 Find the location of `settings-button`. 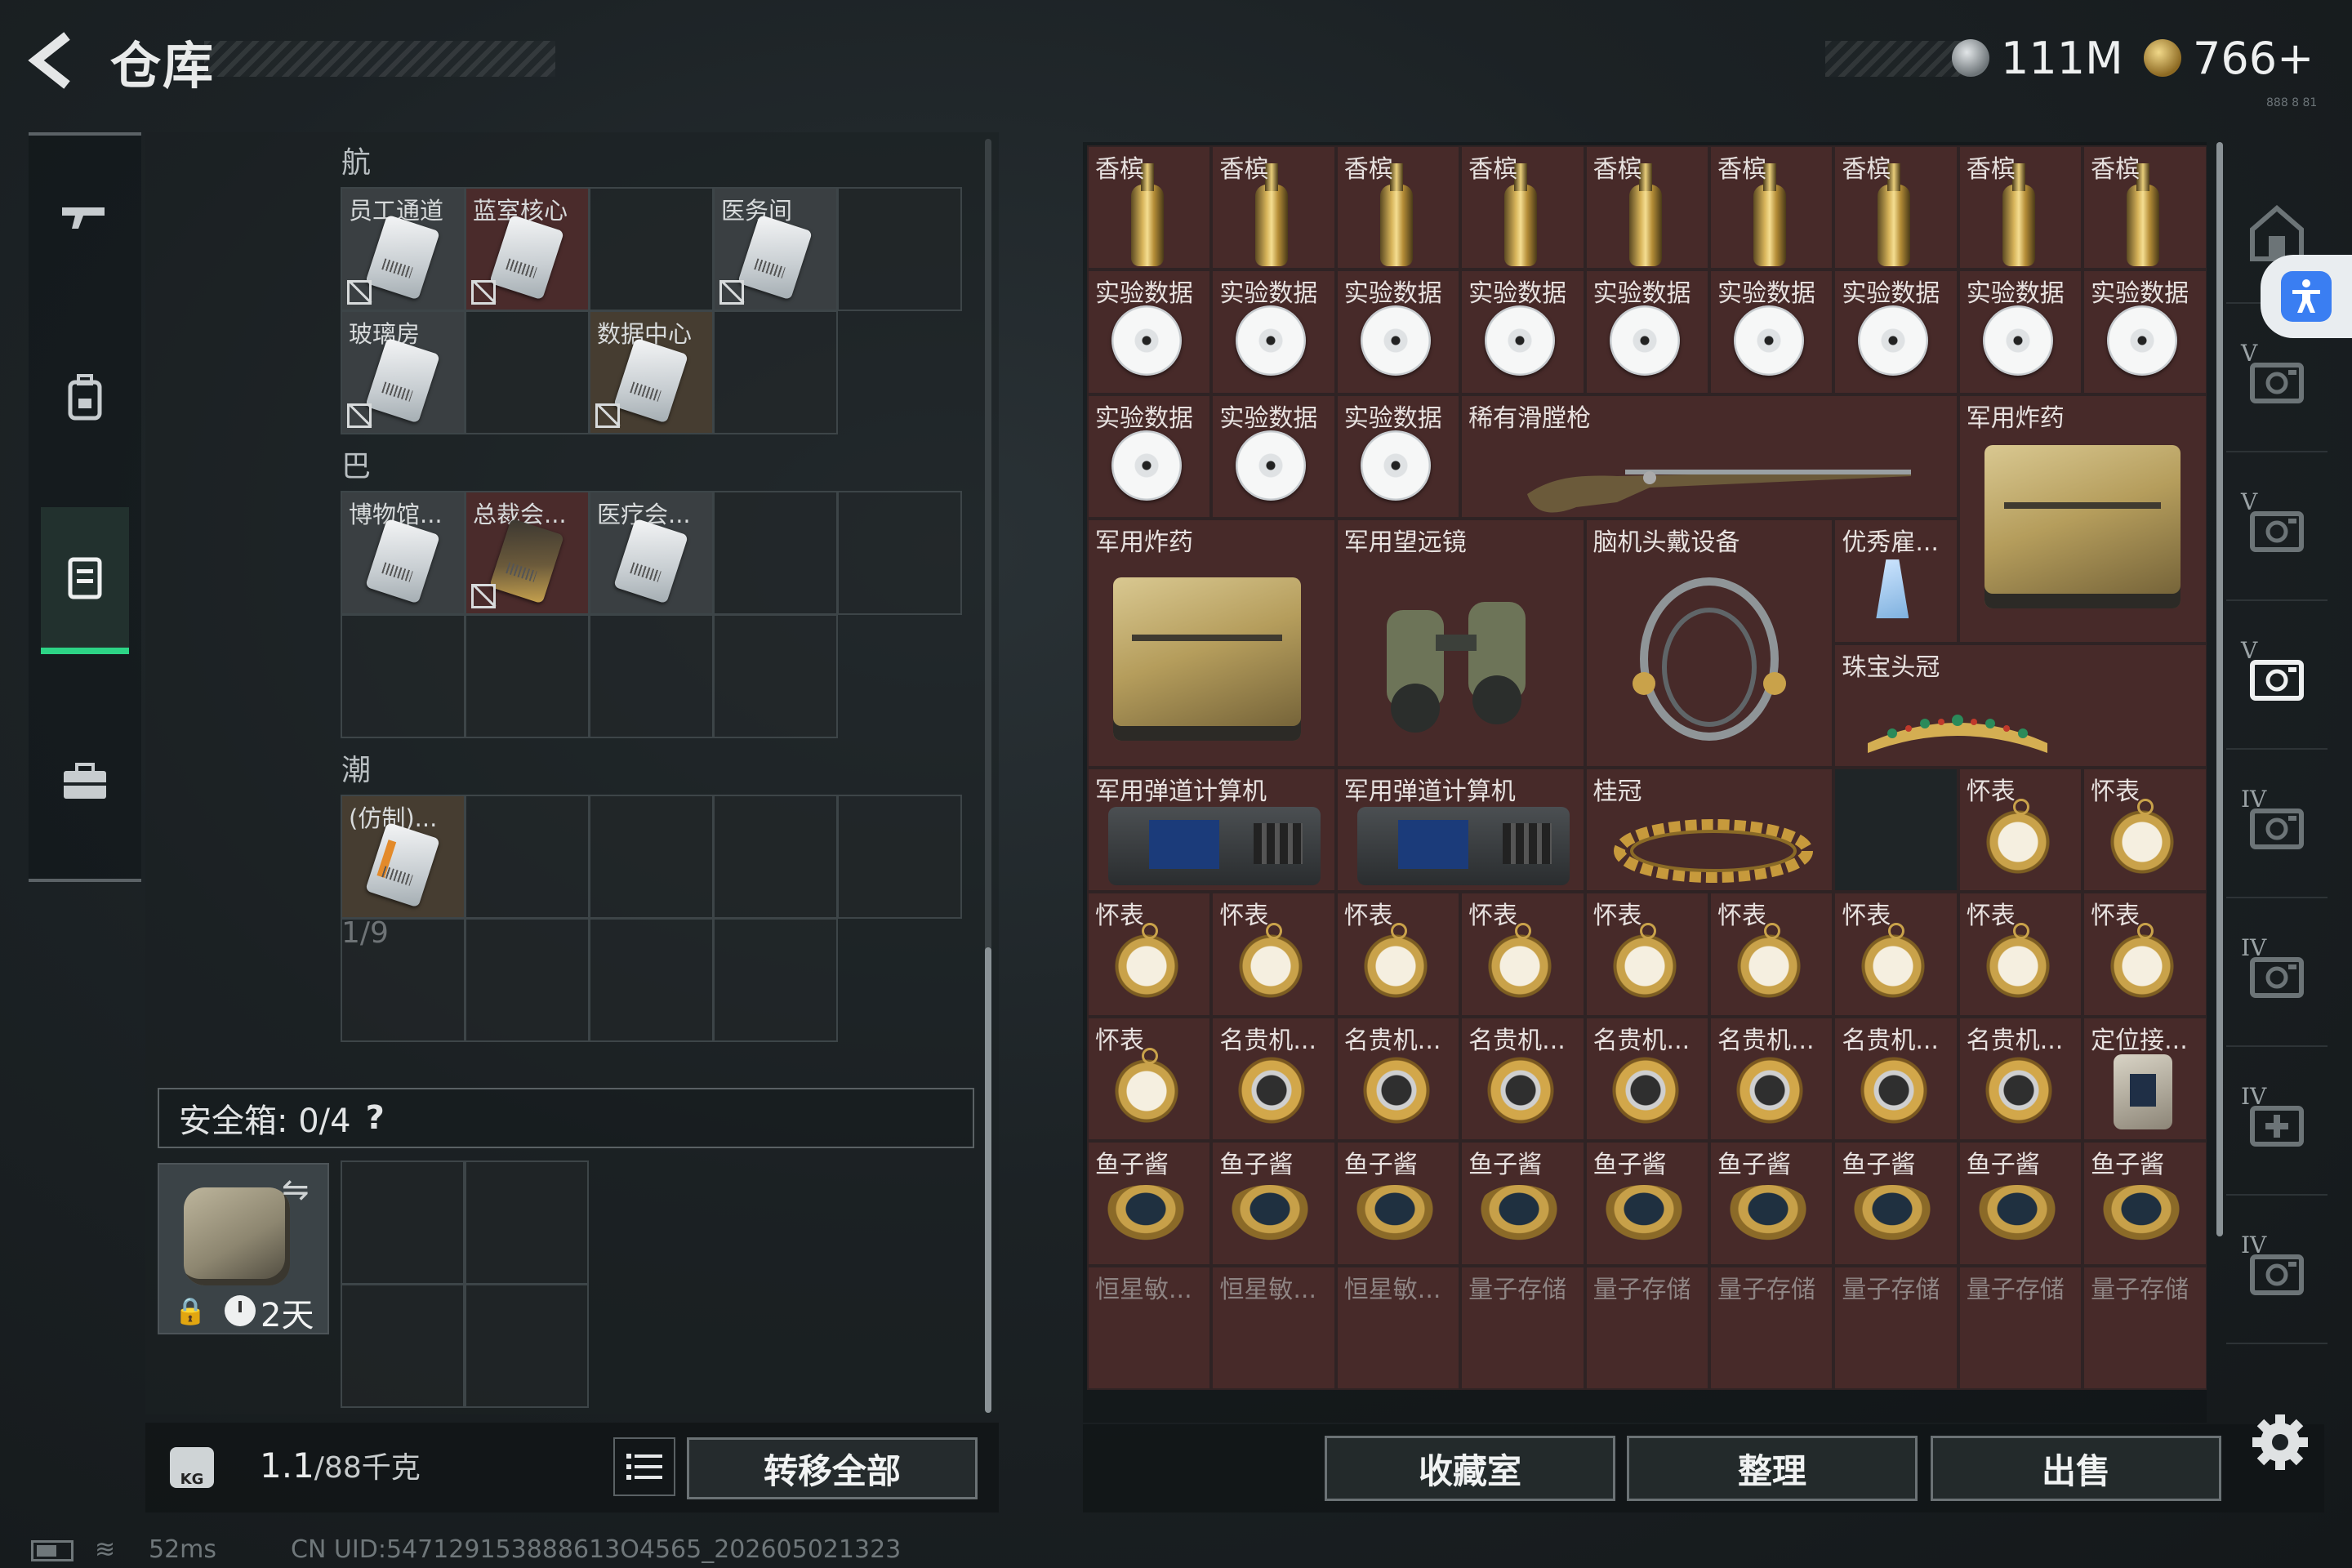

settings-button is located at coordinates (2280, 1442).